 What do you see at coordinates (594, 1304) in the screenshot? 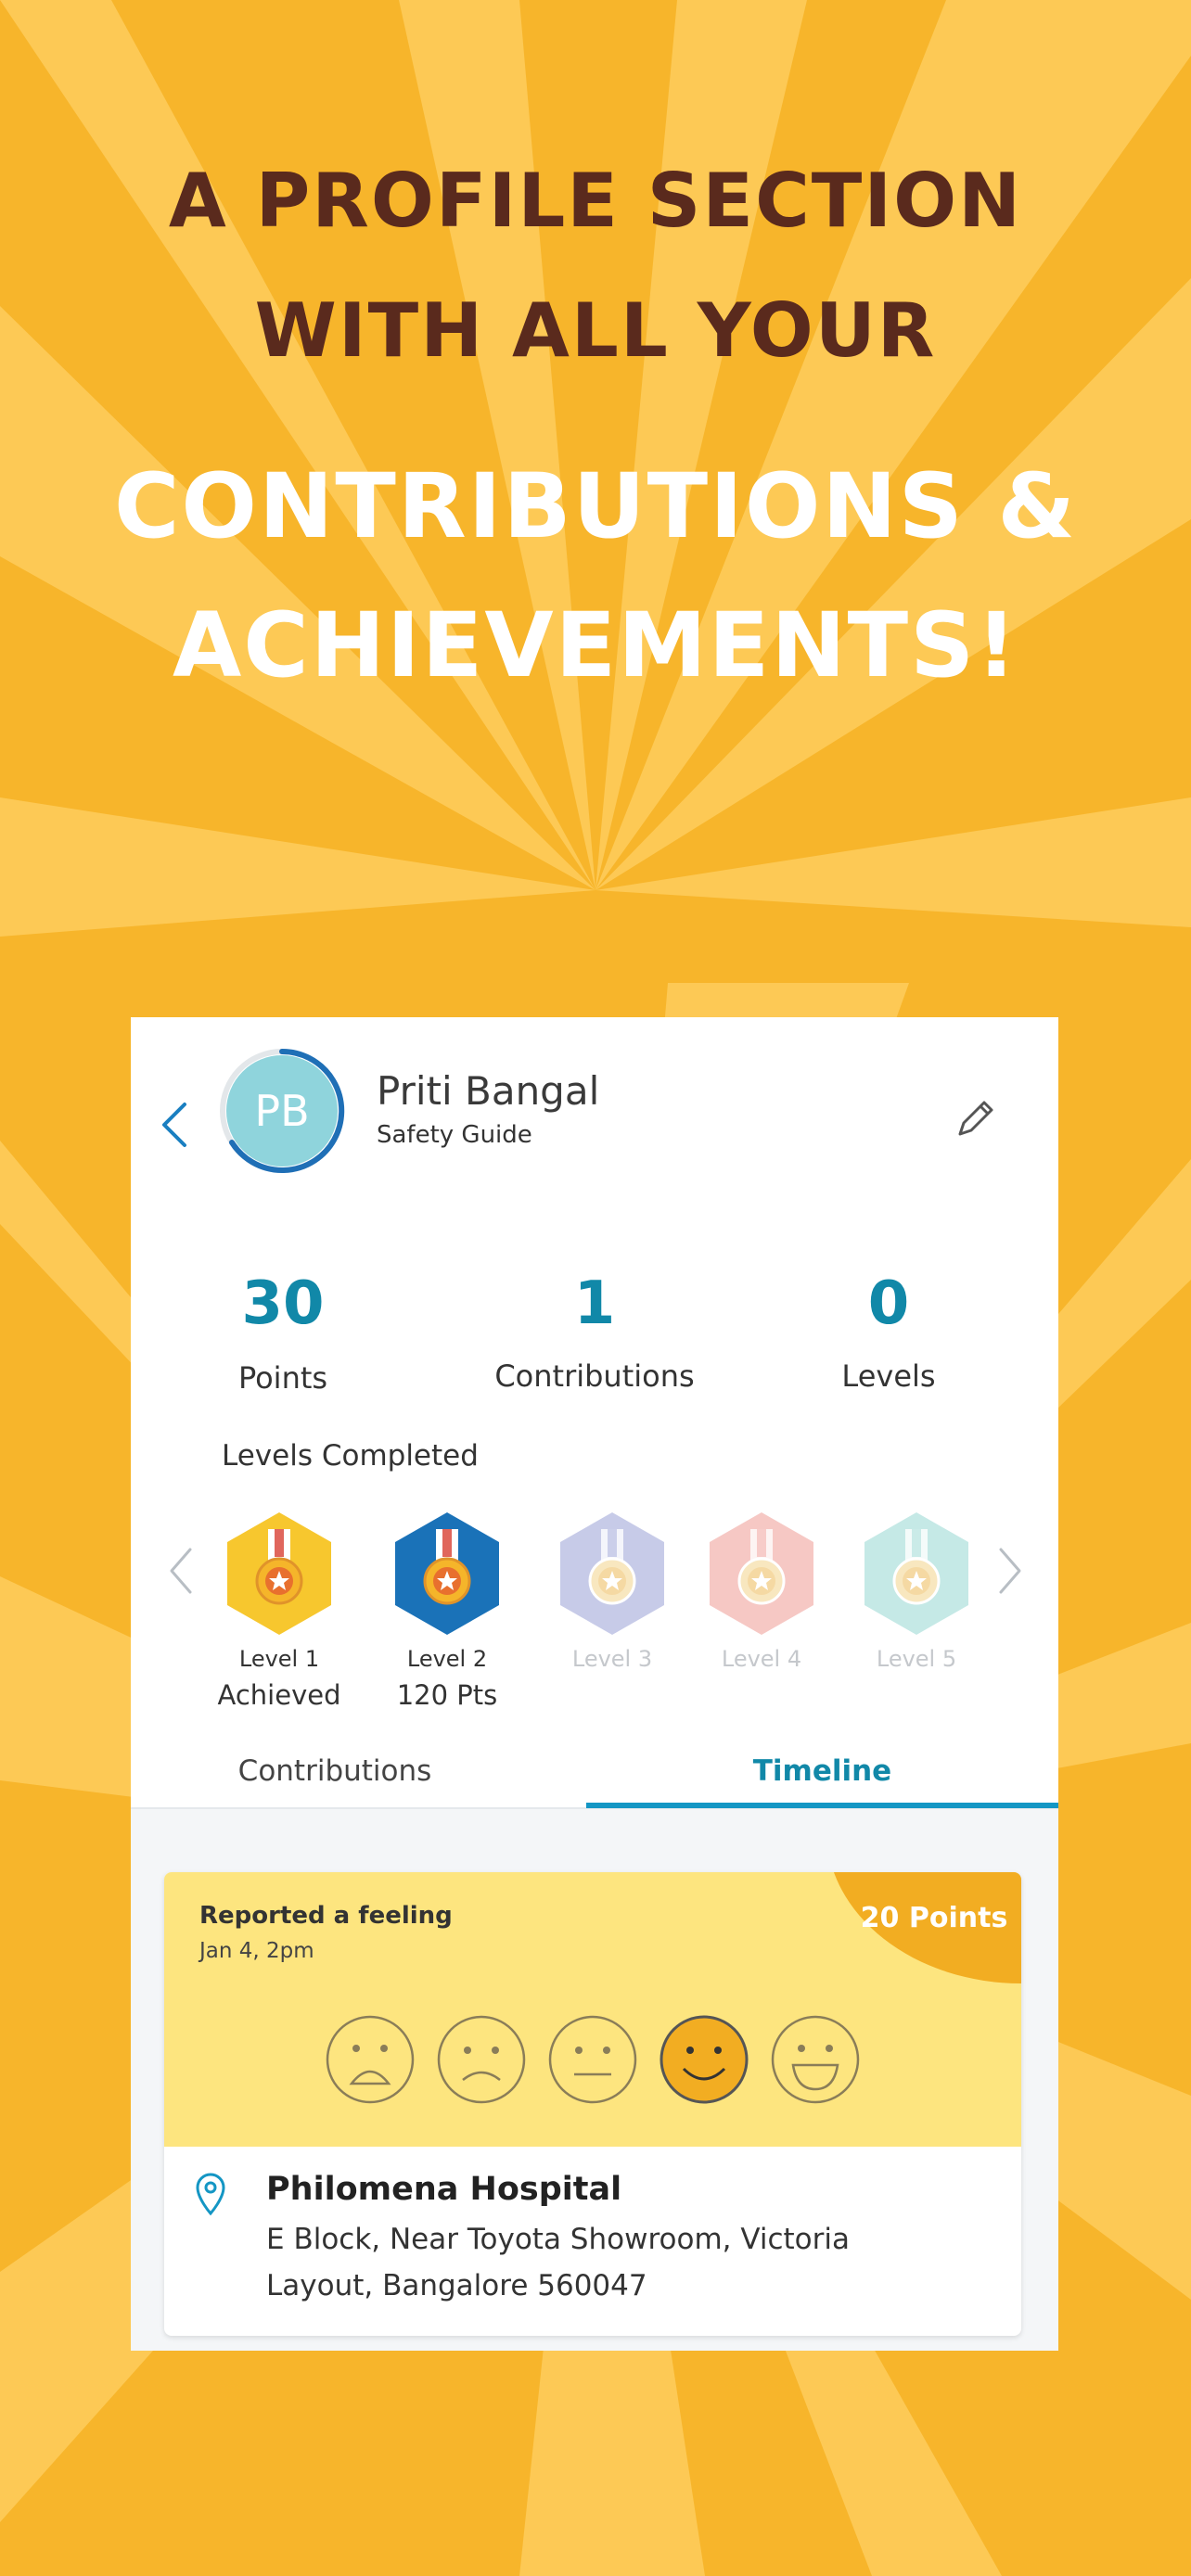
I see `contributions-value: 1` at bounding box center [594, 1304].